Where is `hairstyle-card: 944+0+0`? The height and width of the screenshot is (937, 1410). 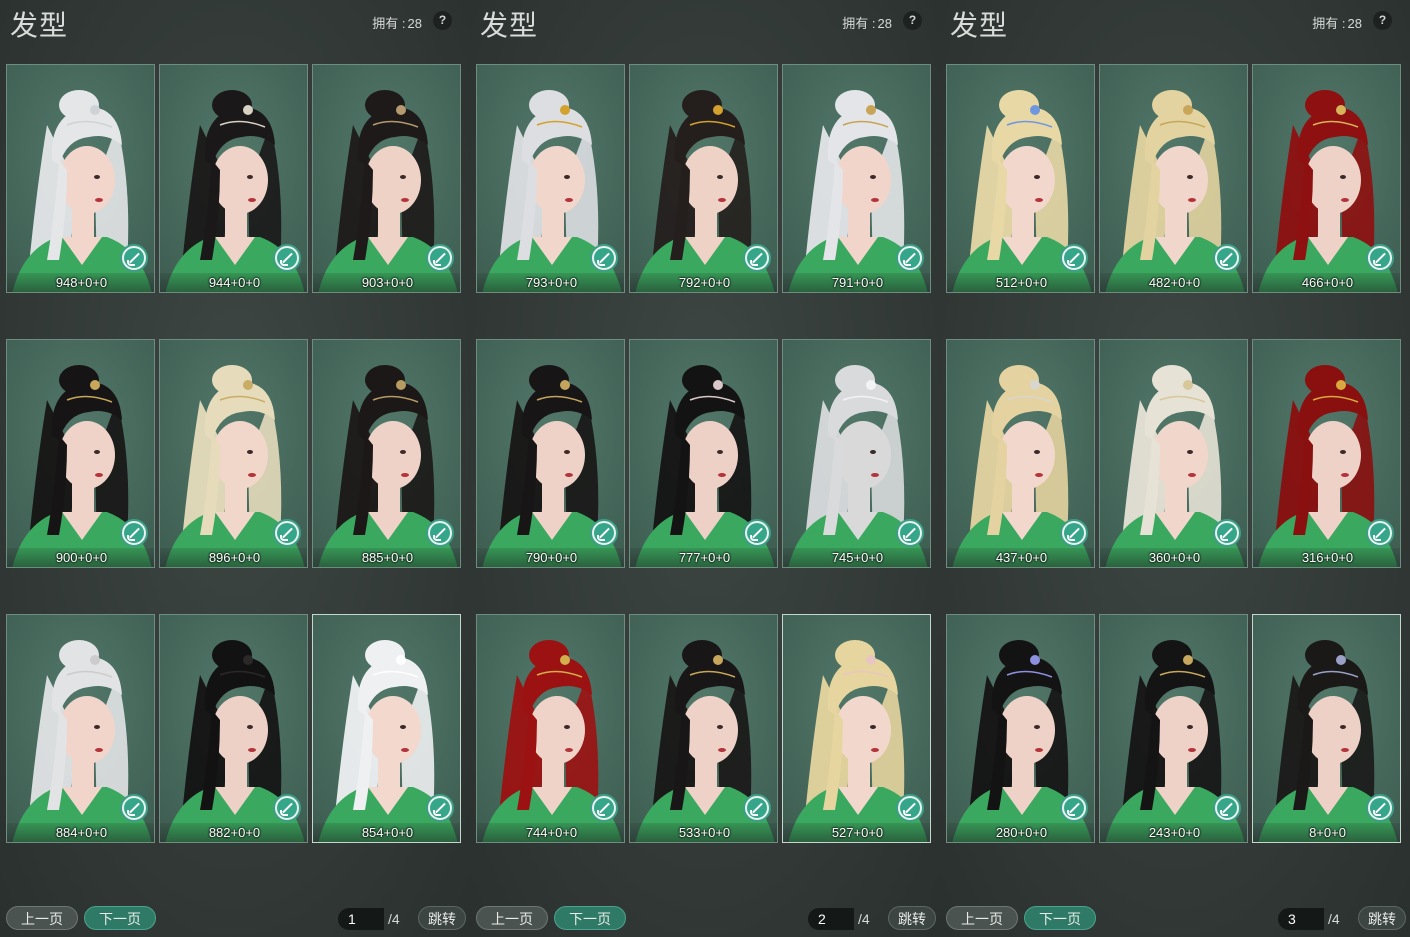 hairstyle-card: 944+0+0 is located at coordinates (233, 178).